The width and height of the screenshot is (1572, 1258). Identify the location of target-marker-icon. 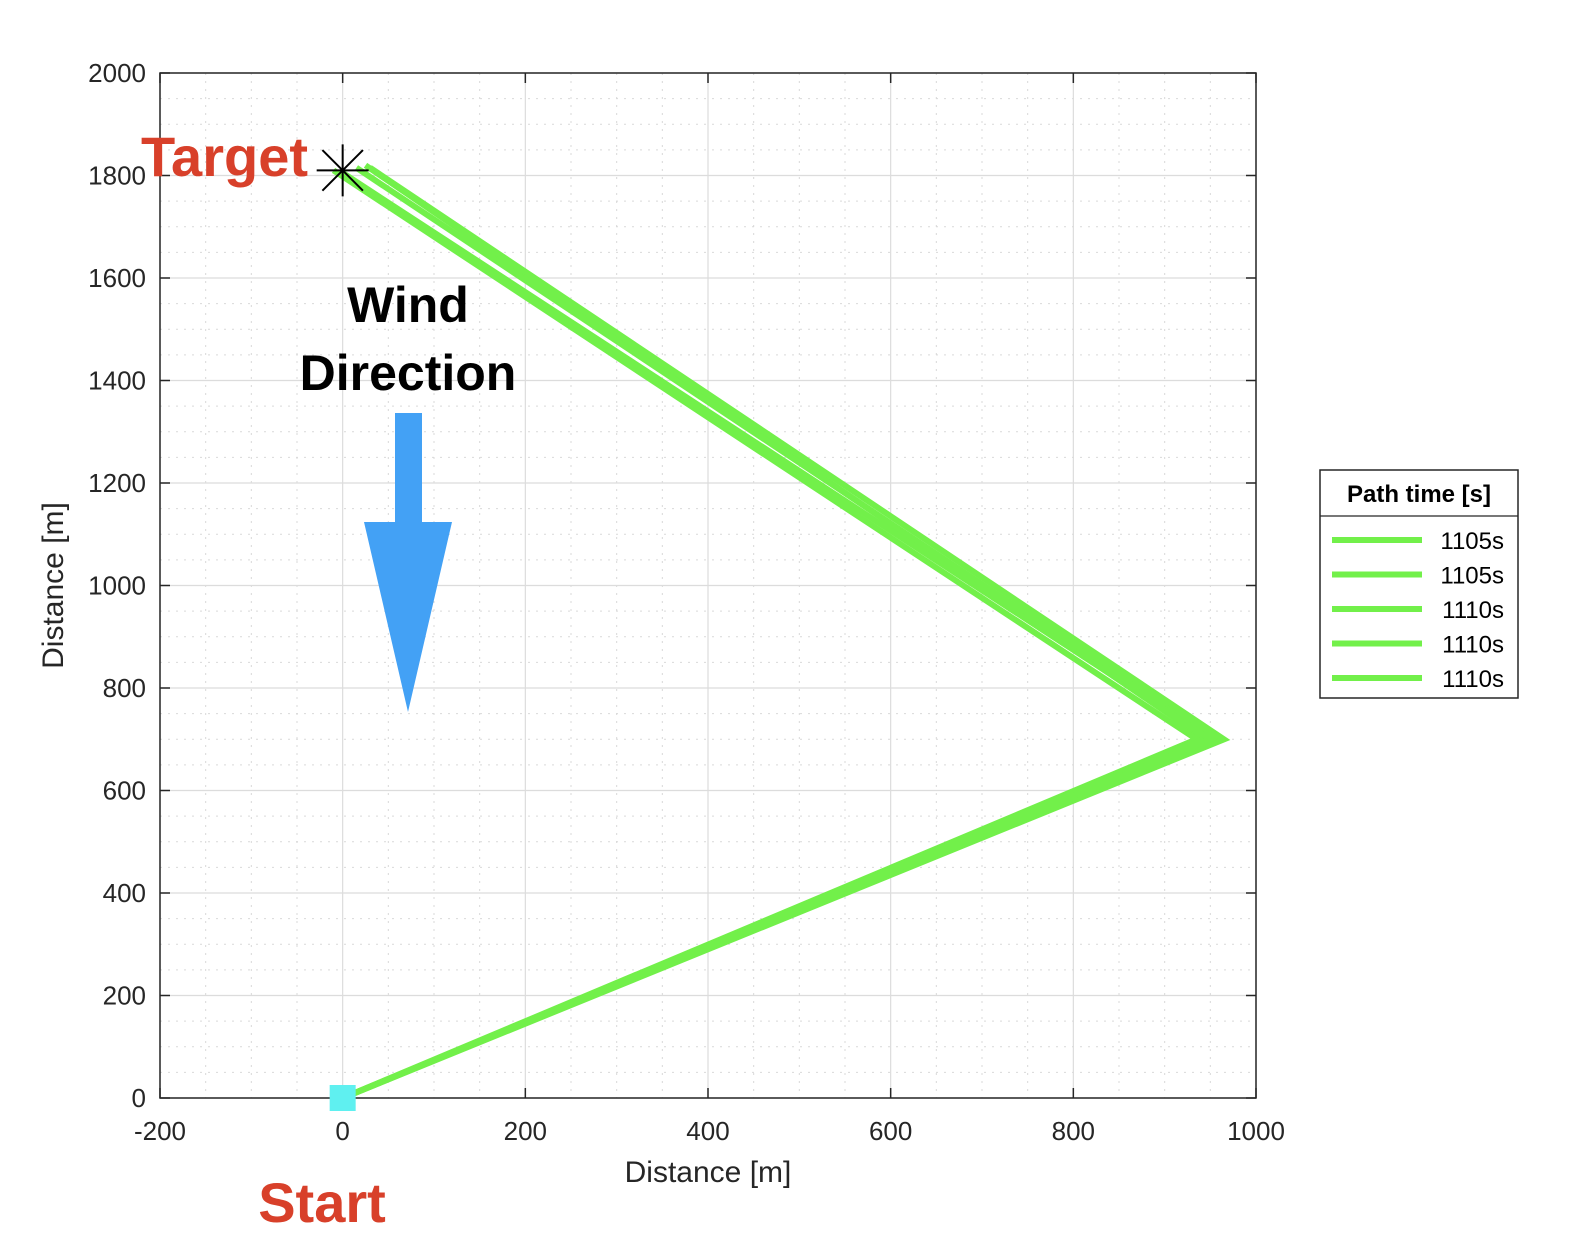
(342, 170).